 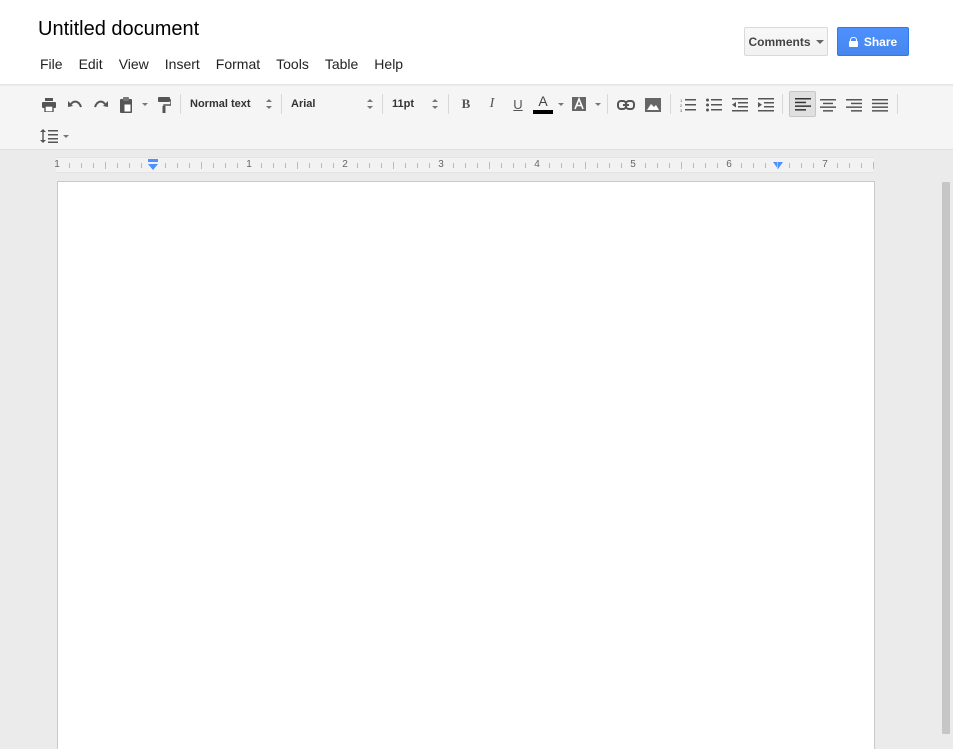 I want to click on first-line-indent-marker, so click(x=153, y=165).